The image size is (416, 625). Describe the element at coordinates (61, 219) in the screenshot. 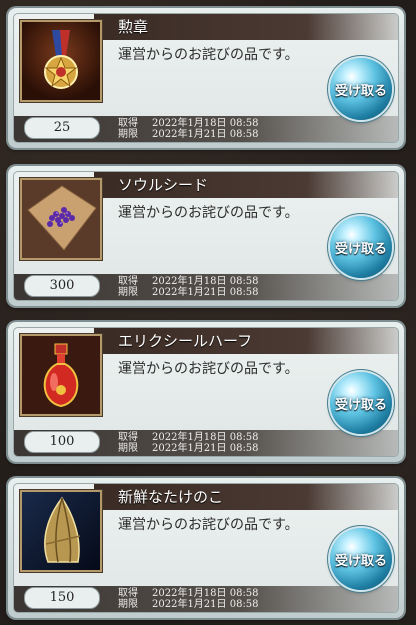

I see `soul-seed-icon` at that location.